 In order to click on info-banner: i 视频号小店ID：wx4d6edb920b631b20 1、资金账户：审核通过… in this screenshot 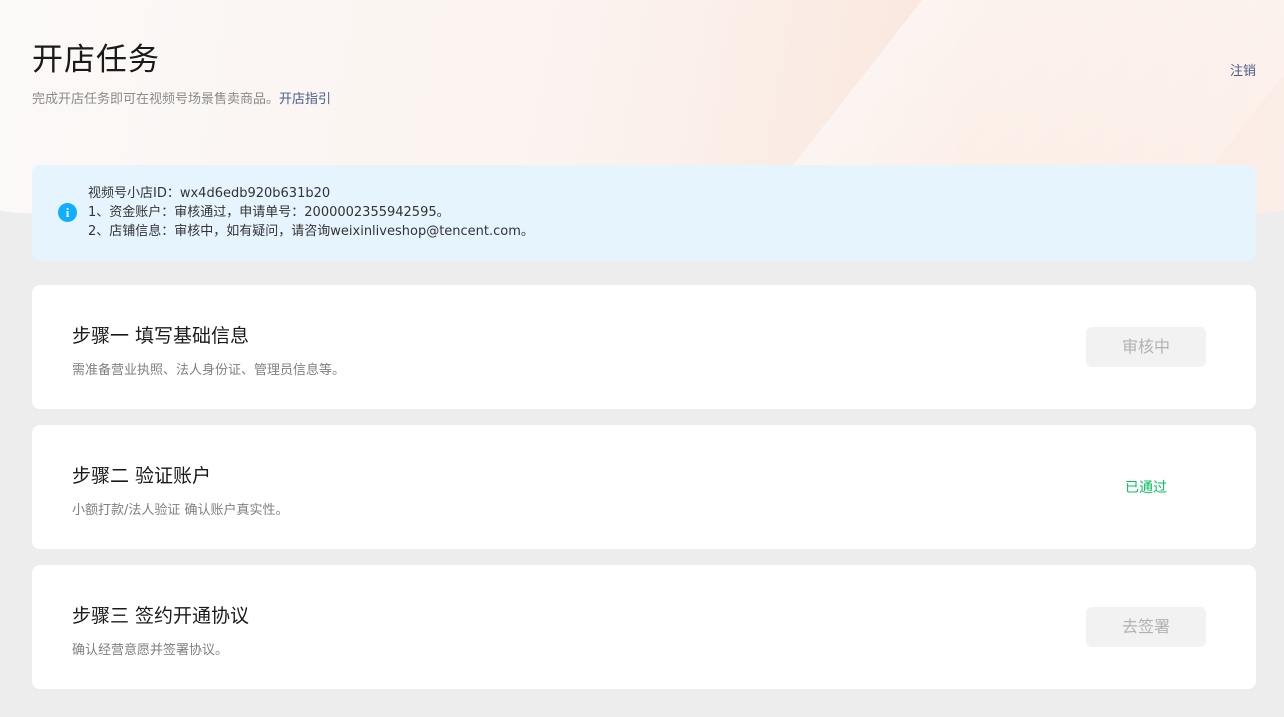, I will do `click(644, 213)`.